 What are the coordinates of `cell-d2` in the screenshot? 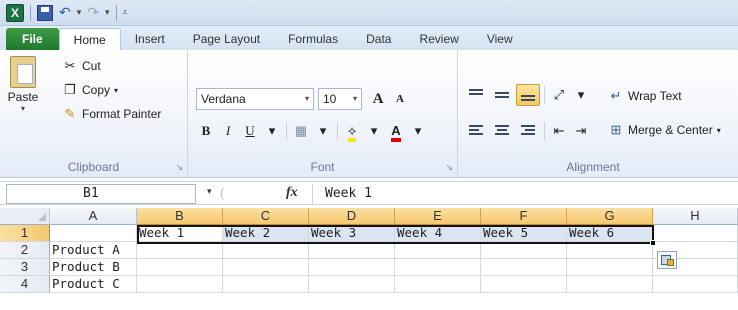 It's located at (352, 250).